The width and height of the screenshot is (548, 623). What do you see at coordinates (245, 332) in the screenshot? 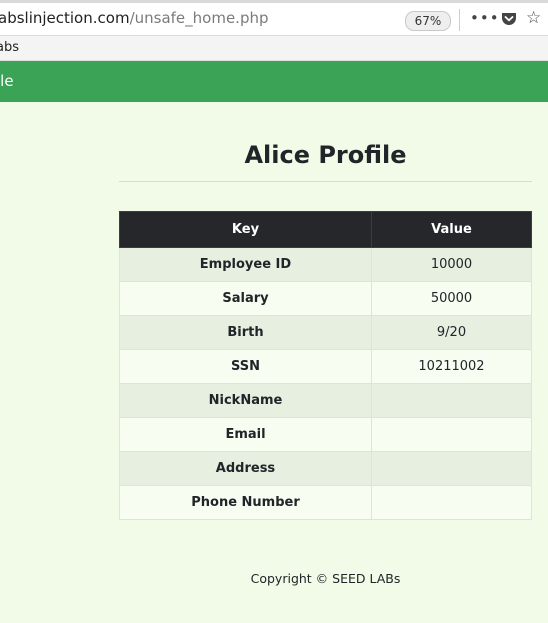
I see `row-key: Birth` at bounding box center [245, 332].